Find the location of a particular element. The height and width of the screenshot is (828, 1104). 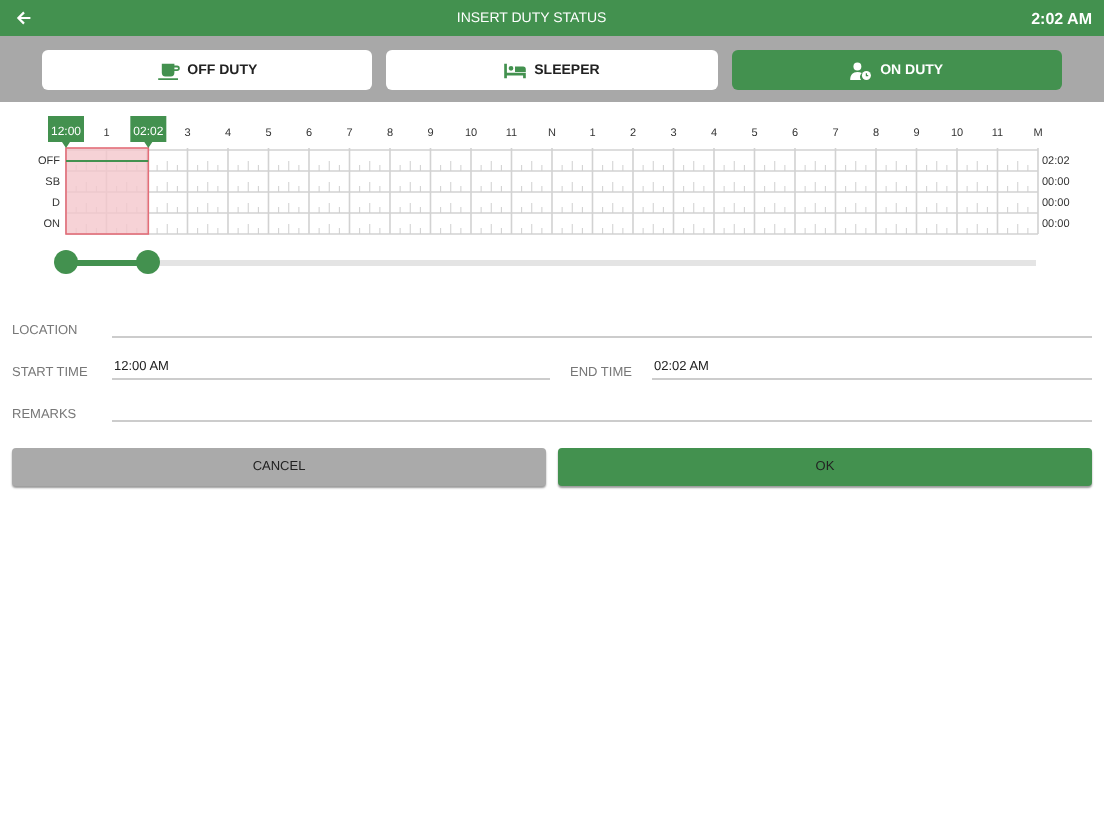

bed-icon is located at coordinates (515, 70).